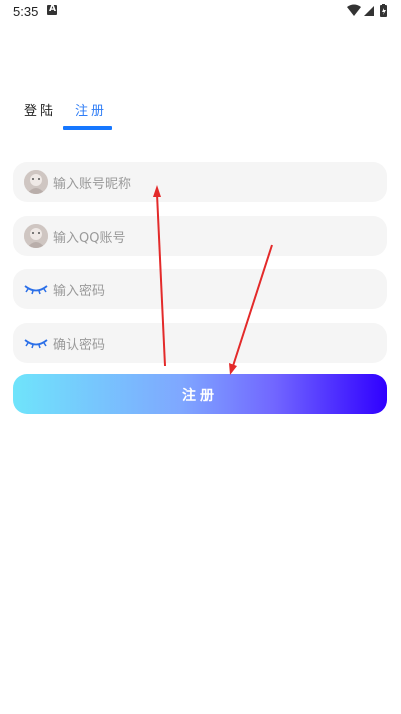 The width and height of the screenshot is (401, 714). Describe the element at coordinates (52, 9) in the screenshot. I see `notification-icon: A` at that location.